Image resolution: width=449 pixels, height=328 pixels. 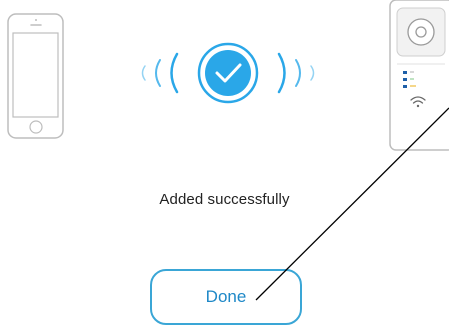 I want to click on done-button: Done, so click(x=226, y=297).